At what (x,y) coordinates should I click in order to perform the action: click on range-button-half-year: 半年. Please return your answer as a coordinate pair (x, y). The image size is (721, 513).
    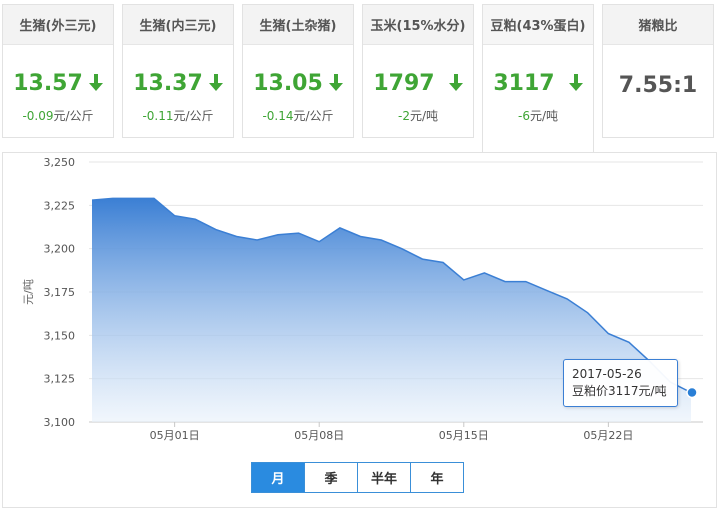
    Looking at the image, I should click on (384, 477).